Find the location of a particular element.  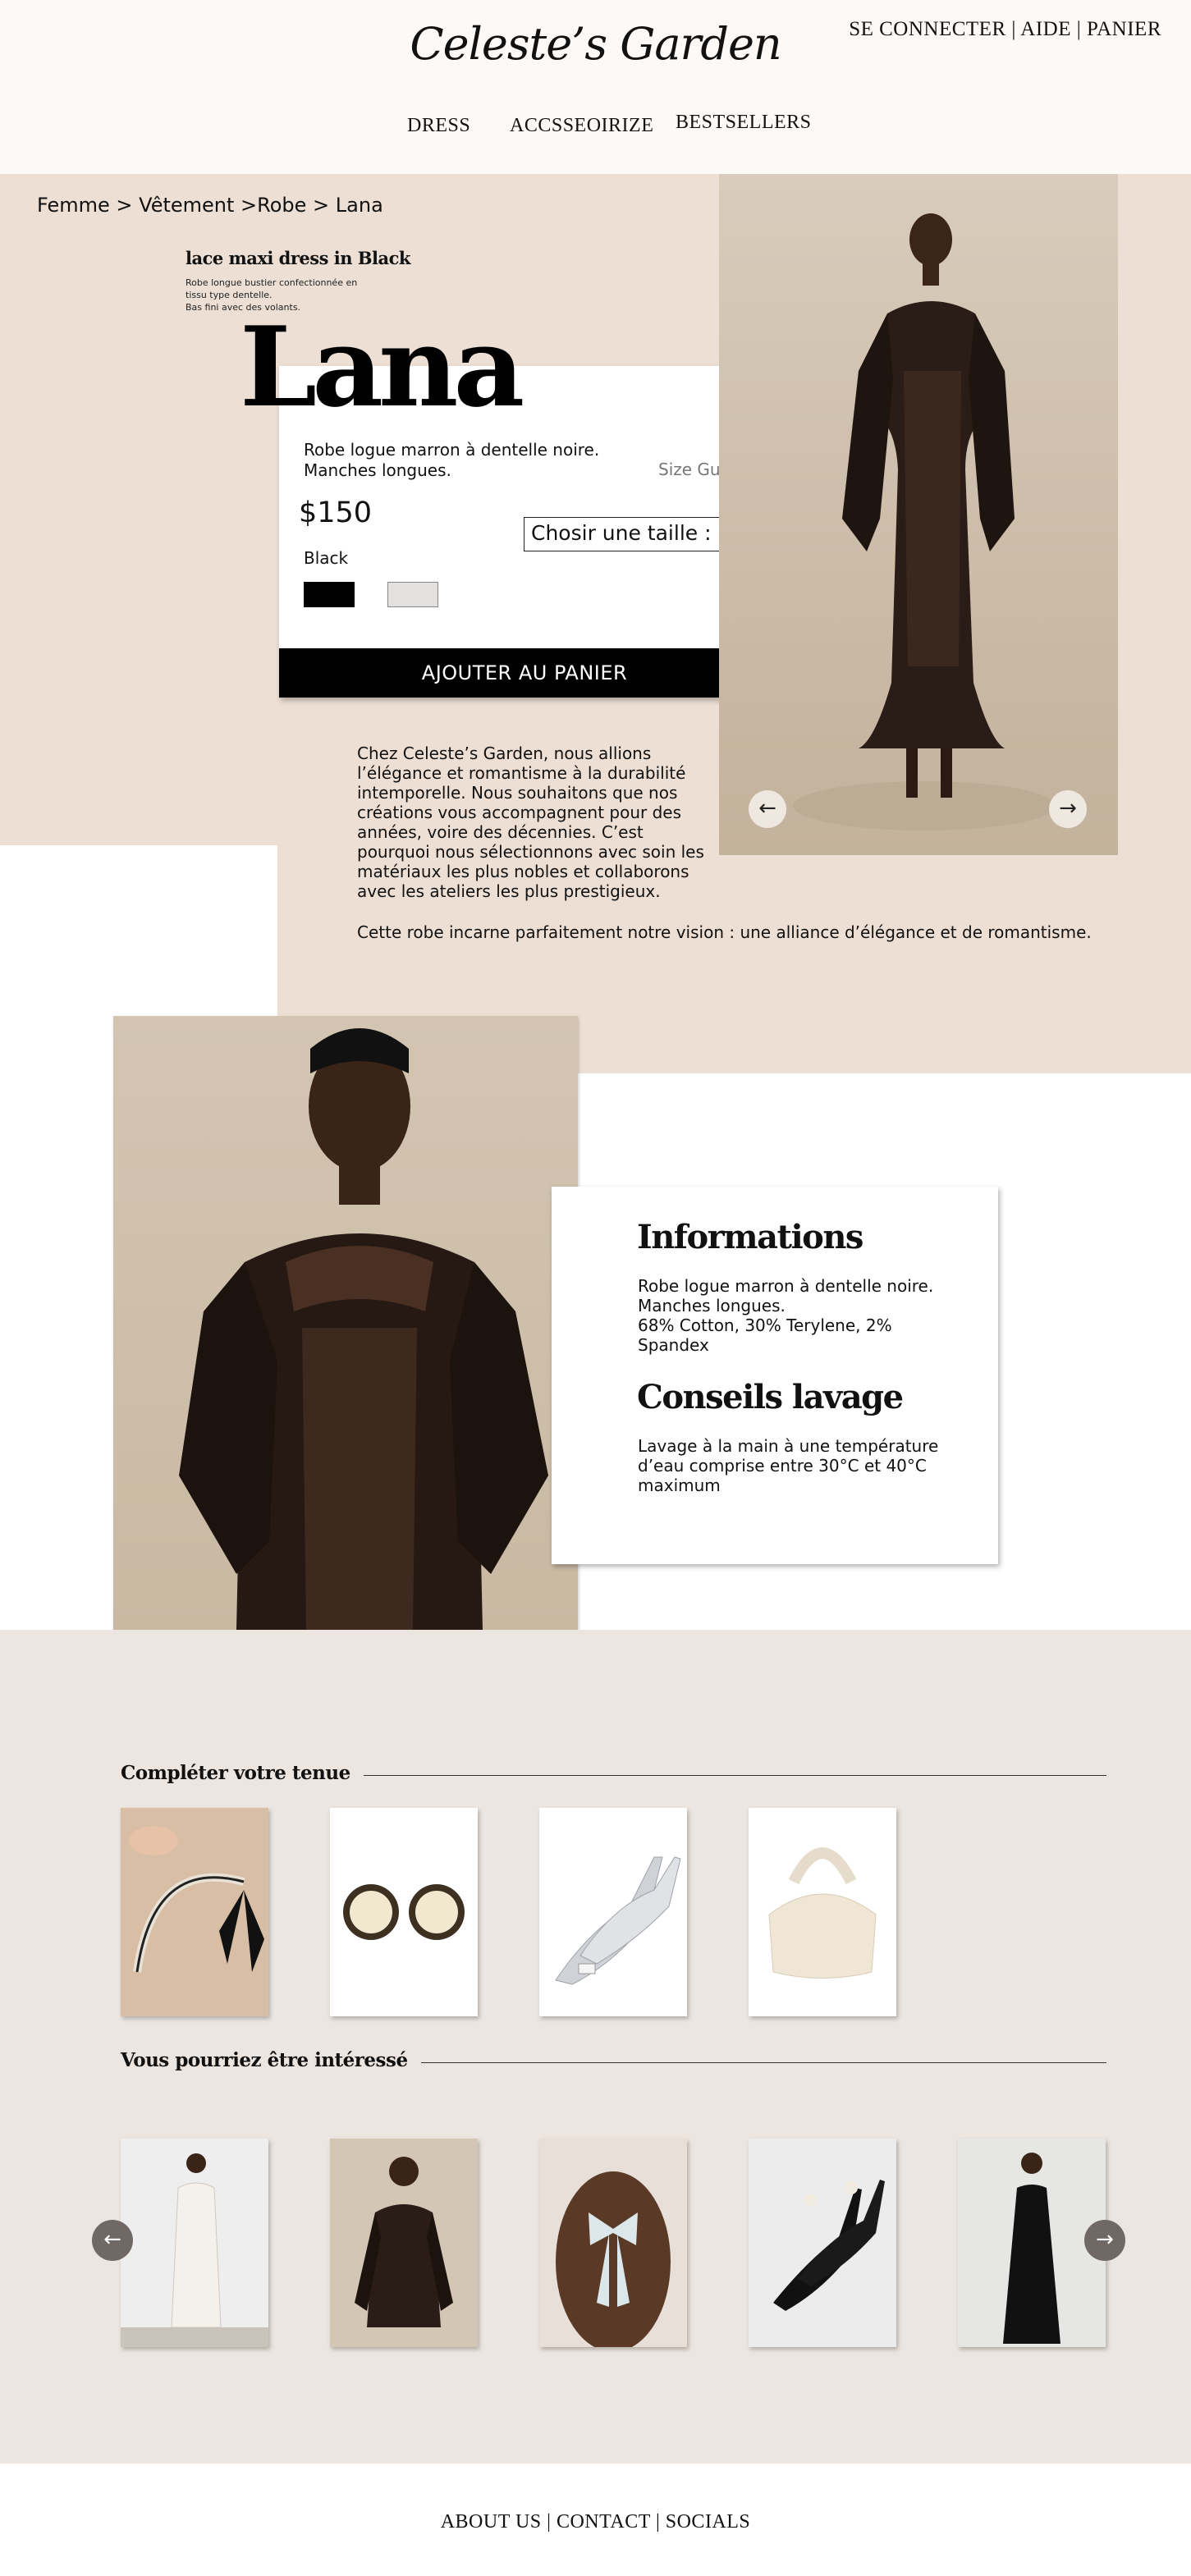

breadcrumb: Femme > Vêtement >Robe > Lana is located at coordinates (210, 205).